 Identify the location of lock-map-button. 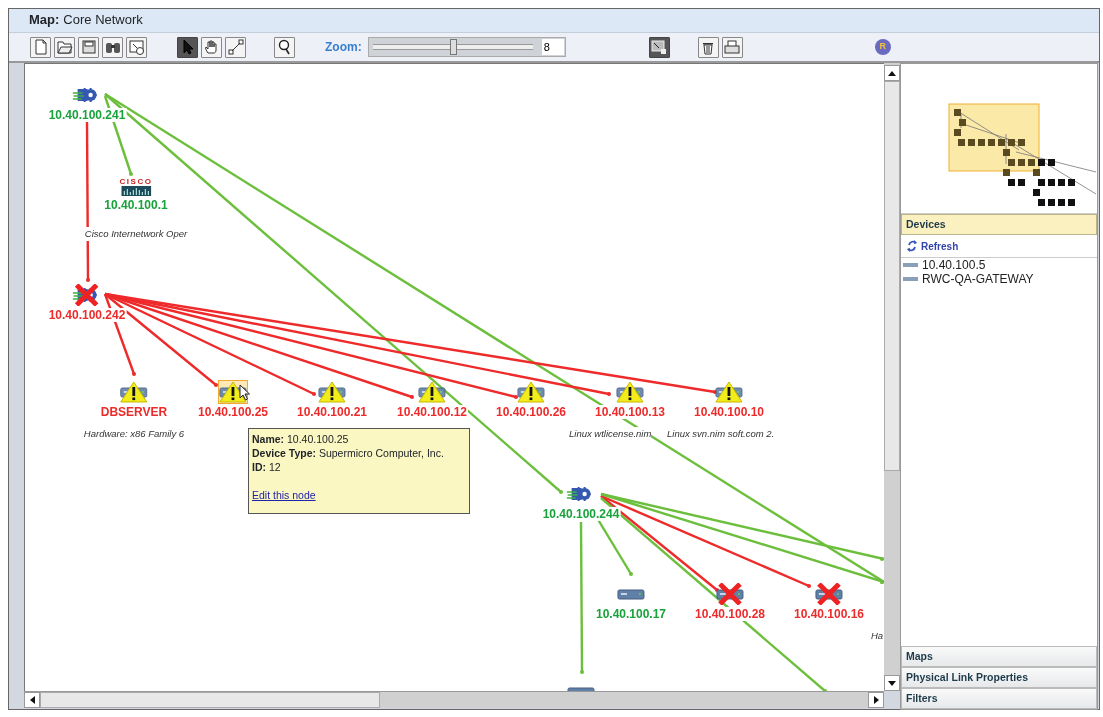
(659, 47).